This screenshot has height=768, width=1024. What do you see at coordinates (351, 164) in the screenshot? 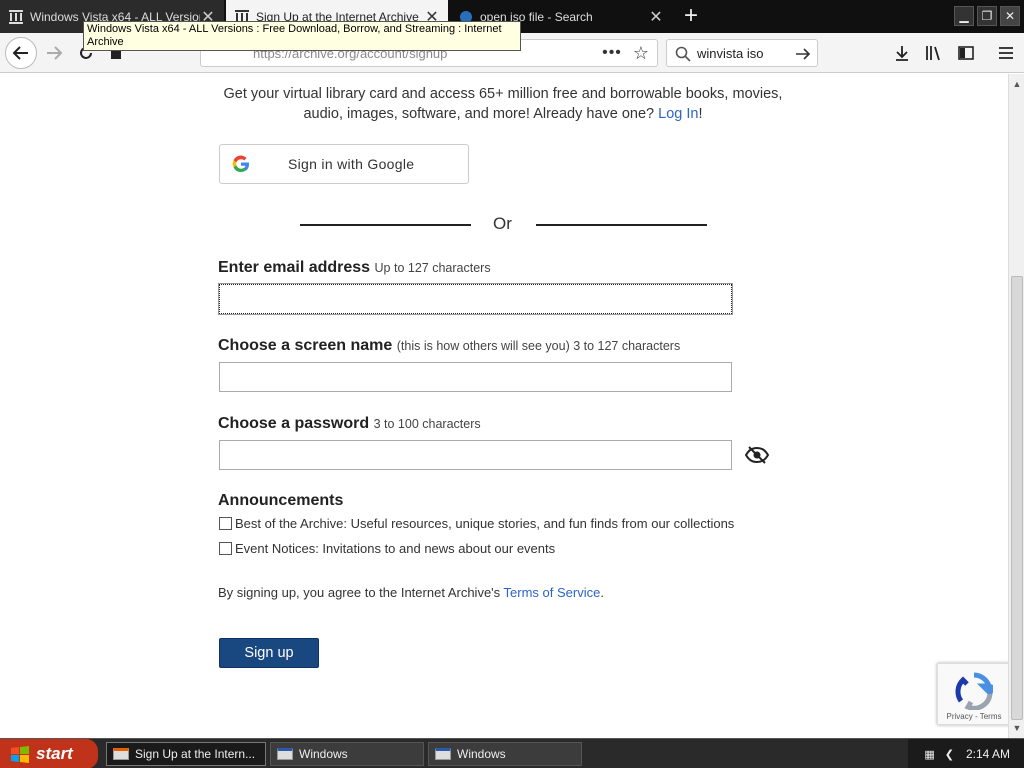
I see `google-button-label: Sign in with Google` at bounding box center [351, 164].